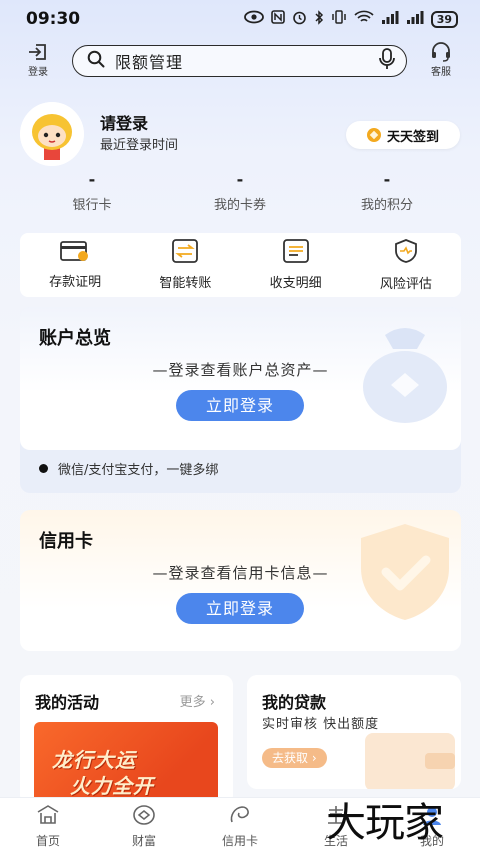 The width and height of the screenshot is (480, 853). I want to click on nav-credit-card: 信用卡, so click(240, 825).